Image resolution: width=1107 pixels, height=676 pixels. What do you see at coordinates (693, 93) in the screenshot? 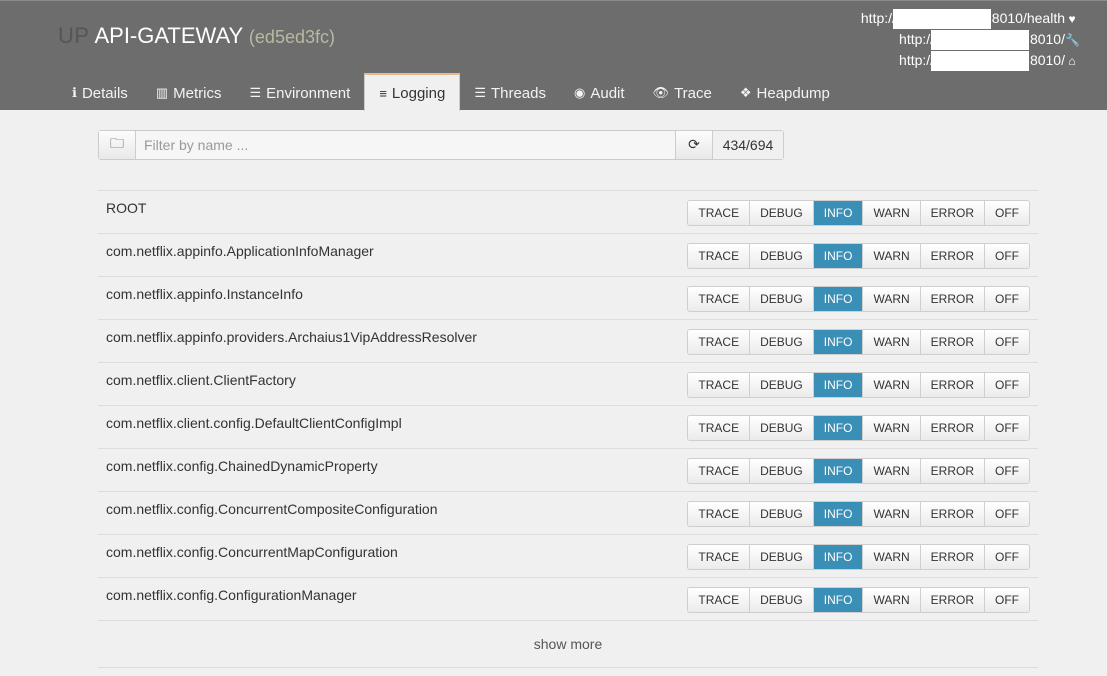
I see `tab-label: Trace` at bounding box center [693, 93].